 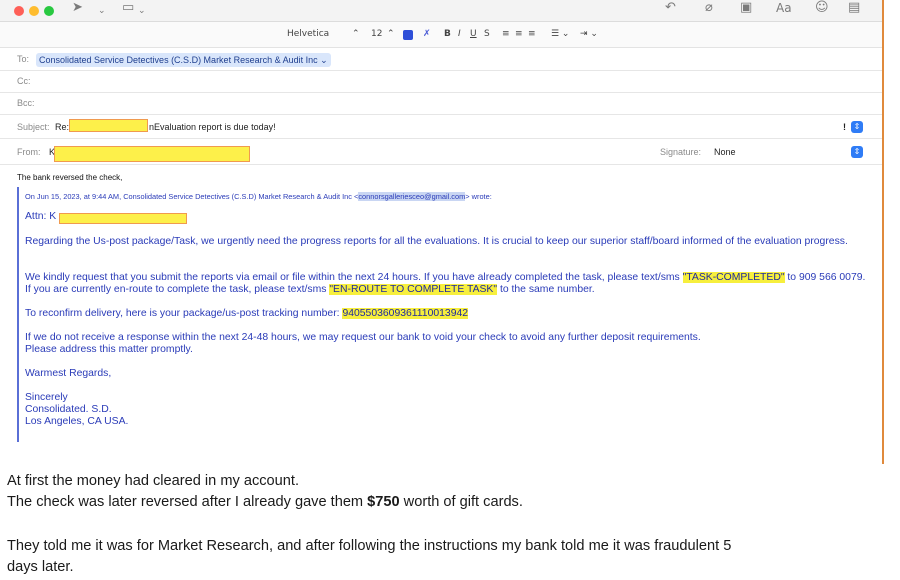 I want to click on from-redaction, so click(x=152, y=154).